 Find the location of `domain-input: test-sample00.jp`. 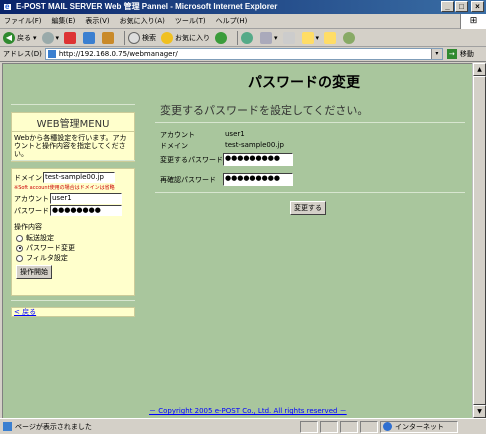

domain-input: test-sample00.jp is located at coordinates (79, 177).